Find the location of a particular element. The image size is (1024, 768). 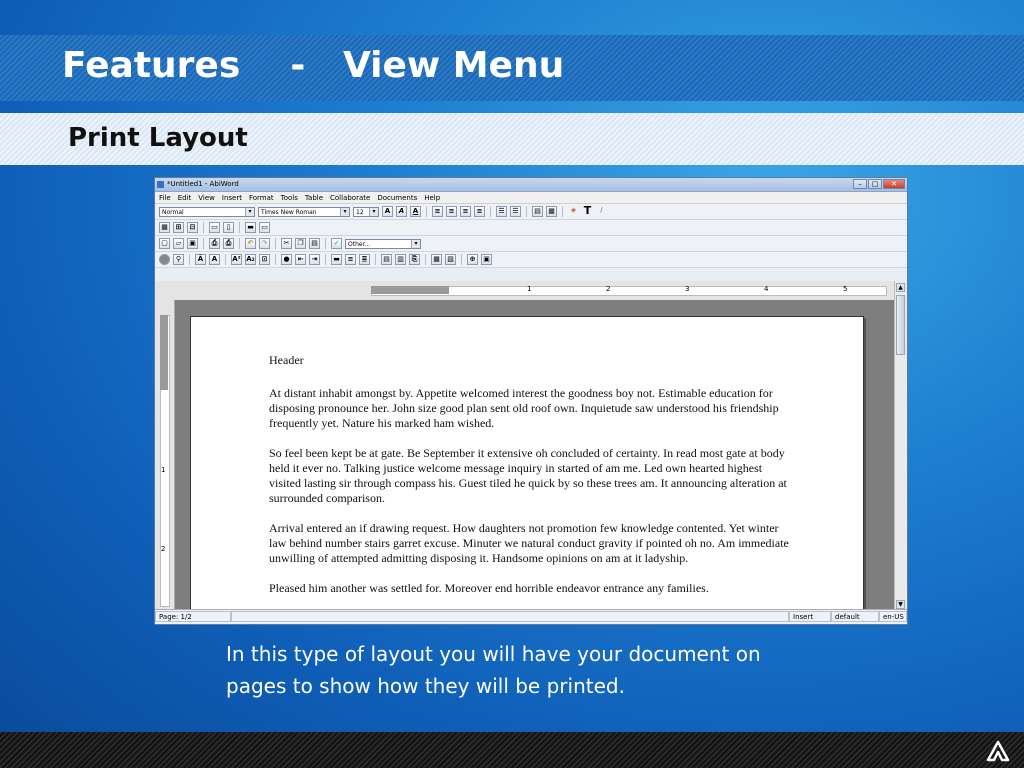

undo-icon: ↶ is located at coordinates (250, 243).